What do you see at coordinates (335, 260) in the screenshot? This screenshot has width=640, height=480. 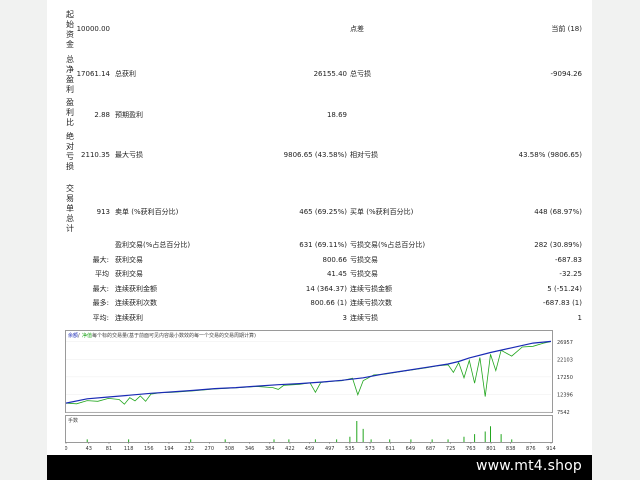 I see `largest-profit-value: 800.66` at bounding box center [335, 260].